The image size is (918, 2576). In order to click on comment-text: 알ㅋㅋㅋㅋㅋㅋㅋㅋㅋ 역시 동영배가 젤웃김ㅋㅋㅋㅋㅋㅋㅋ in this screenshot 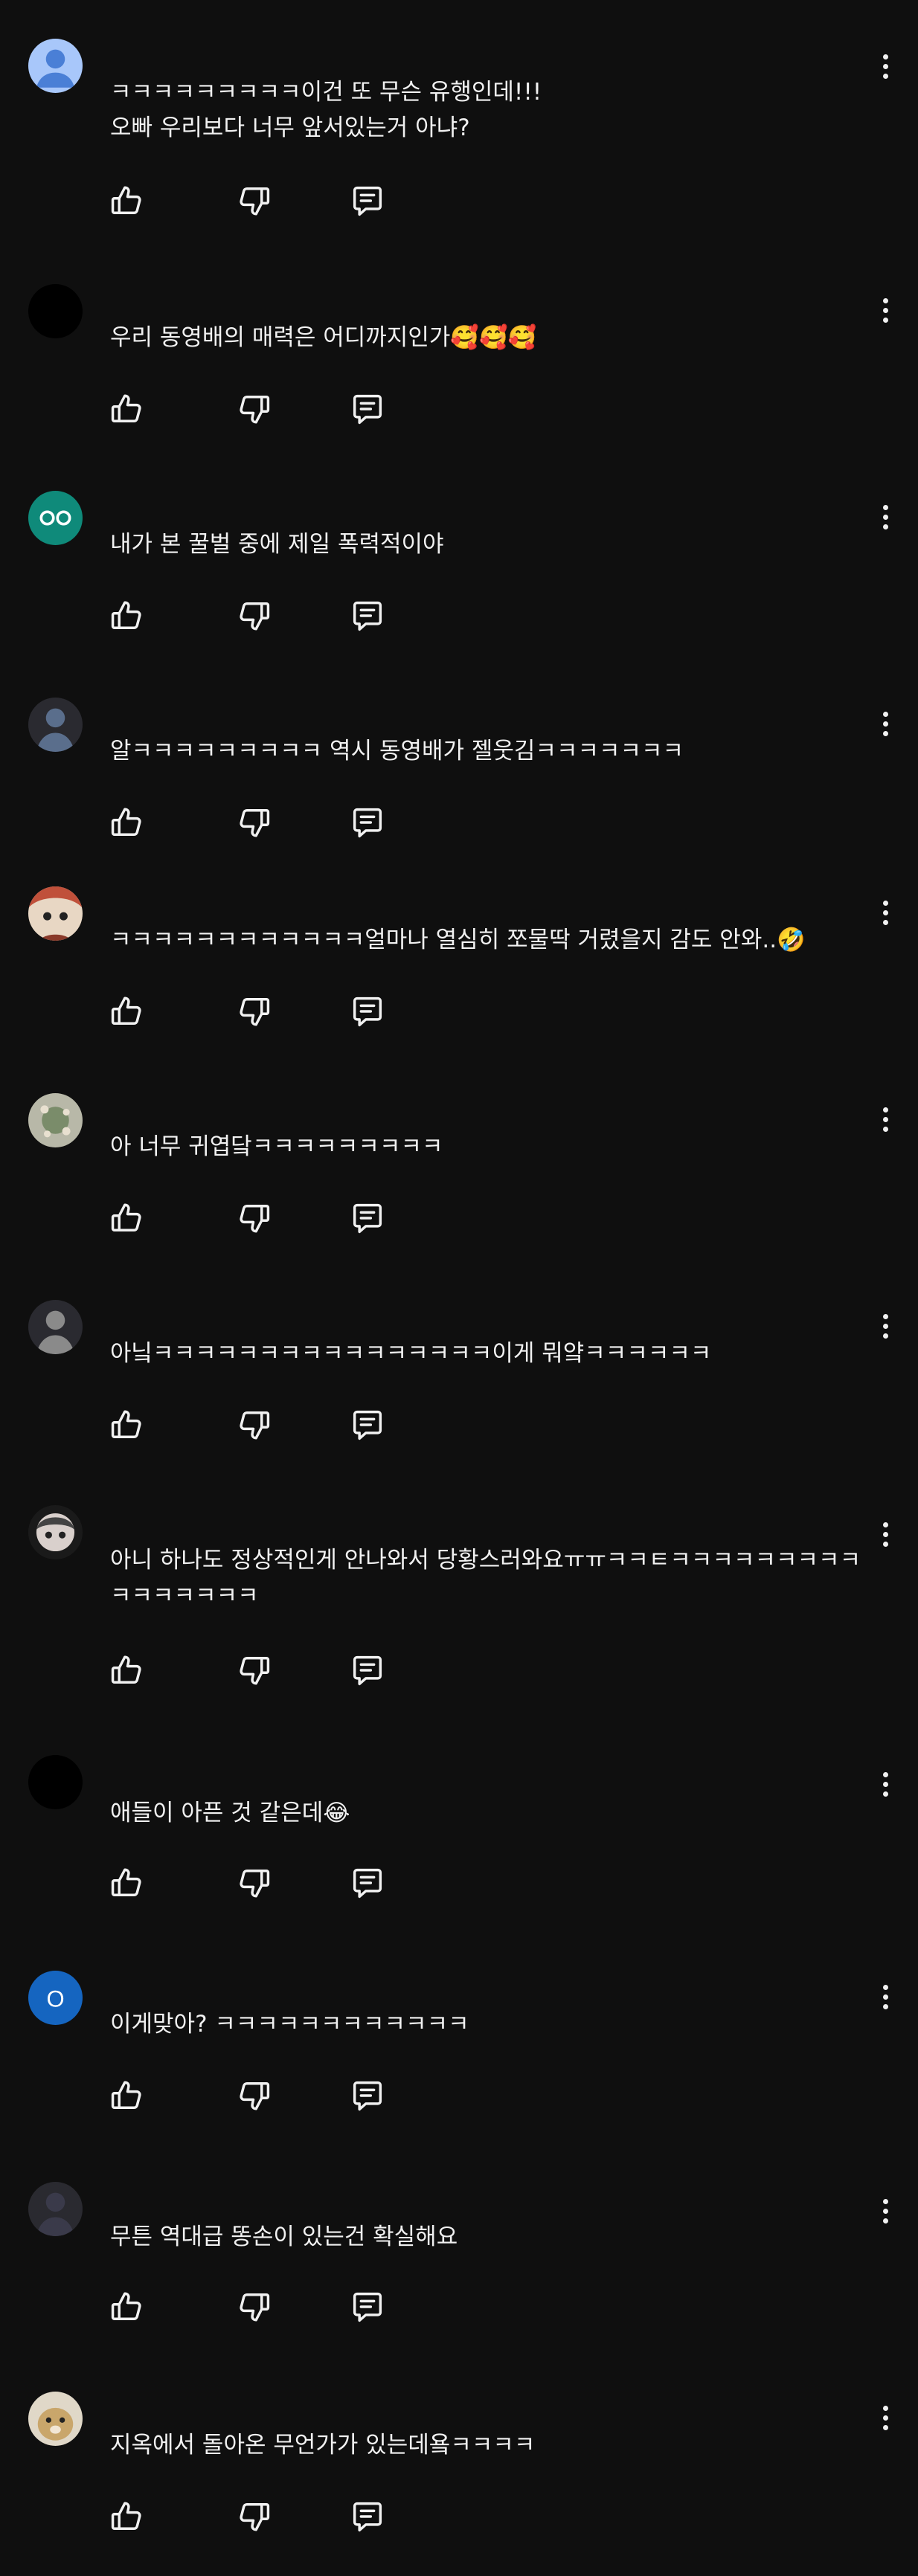, I will do `click(397, 751)`.